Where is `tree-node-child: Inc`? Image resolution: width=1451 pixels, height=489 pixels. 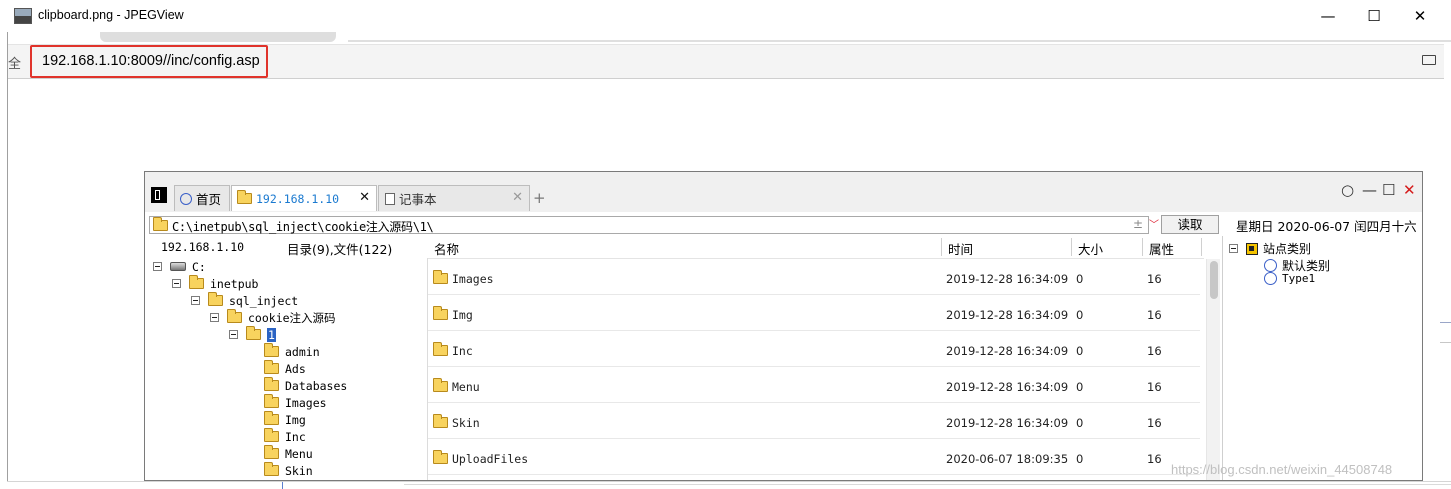 tree-node-child: Inc is located at coordinates (285, 436).